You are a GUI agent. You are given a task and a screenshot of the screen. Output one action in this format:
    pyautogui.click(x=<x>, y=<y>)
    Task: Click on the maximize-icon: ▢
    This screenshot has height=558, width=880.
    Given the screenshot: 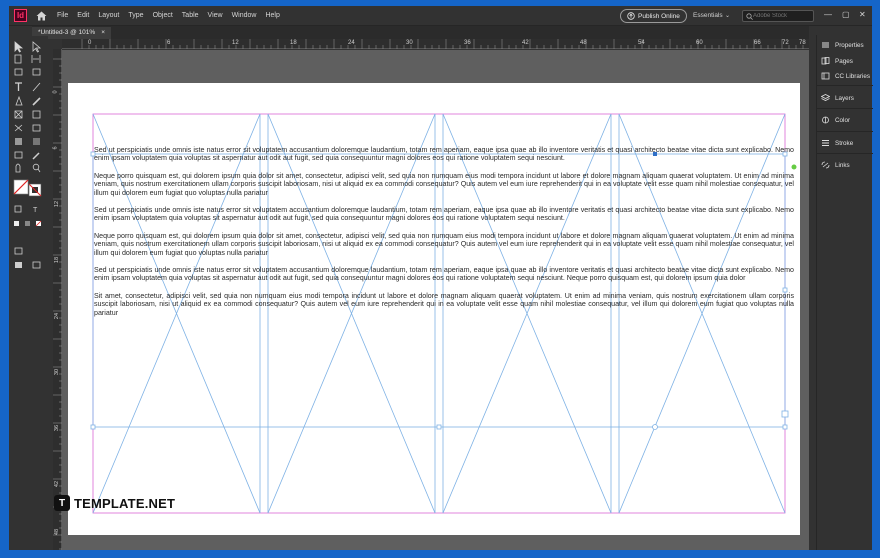 What is the action you would take?
    pyautogui.click(x=846, y=14)
    